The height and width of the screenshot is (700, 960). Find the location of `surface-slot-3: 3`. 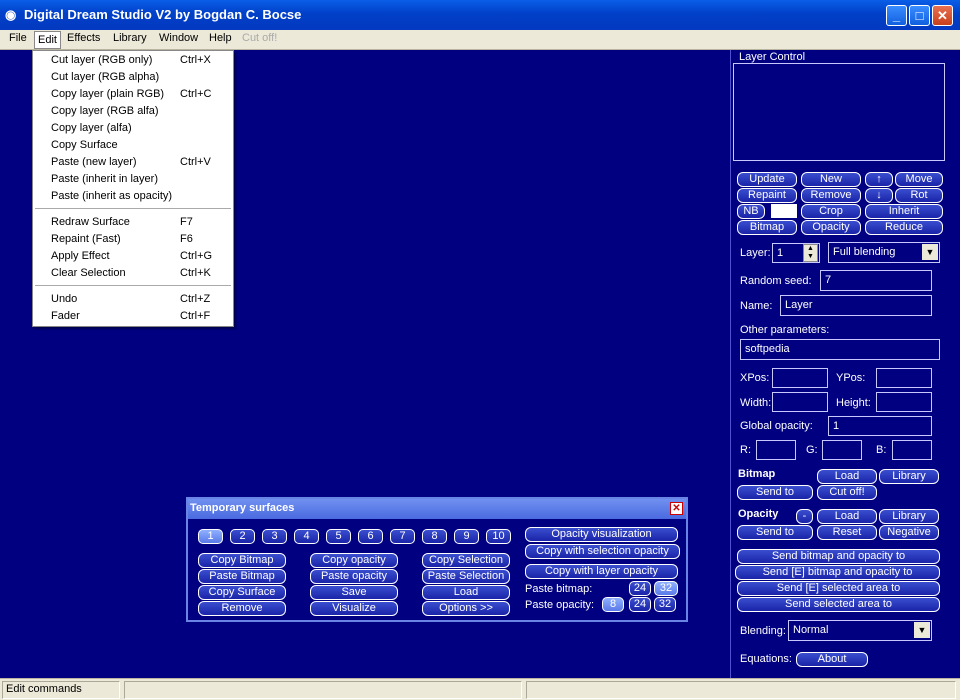

surface-slot-3: 3 is located at coordinates (274, 536).